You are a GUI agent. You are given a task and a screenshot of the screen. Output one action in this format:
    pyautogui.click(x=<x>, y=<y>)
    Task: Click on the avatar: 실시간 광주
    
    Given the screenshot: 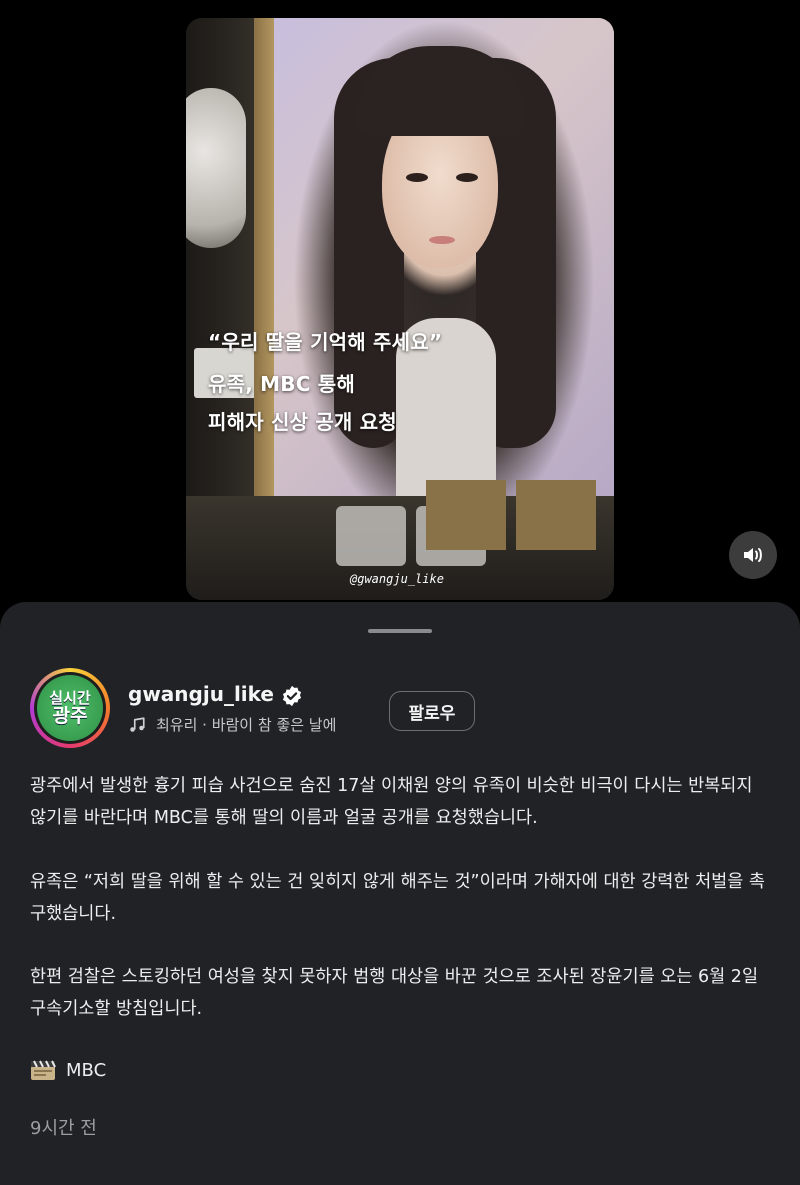 What is the action you would take?
    pyautogui.click(x=70, y=708)
    